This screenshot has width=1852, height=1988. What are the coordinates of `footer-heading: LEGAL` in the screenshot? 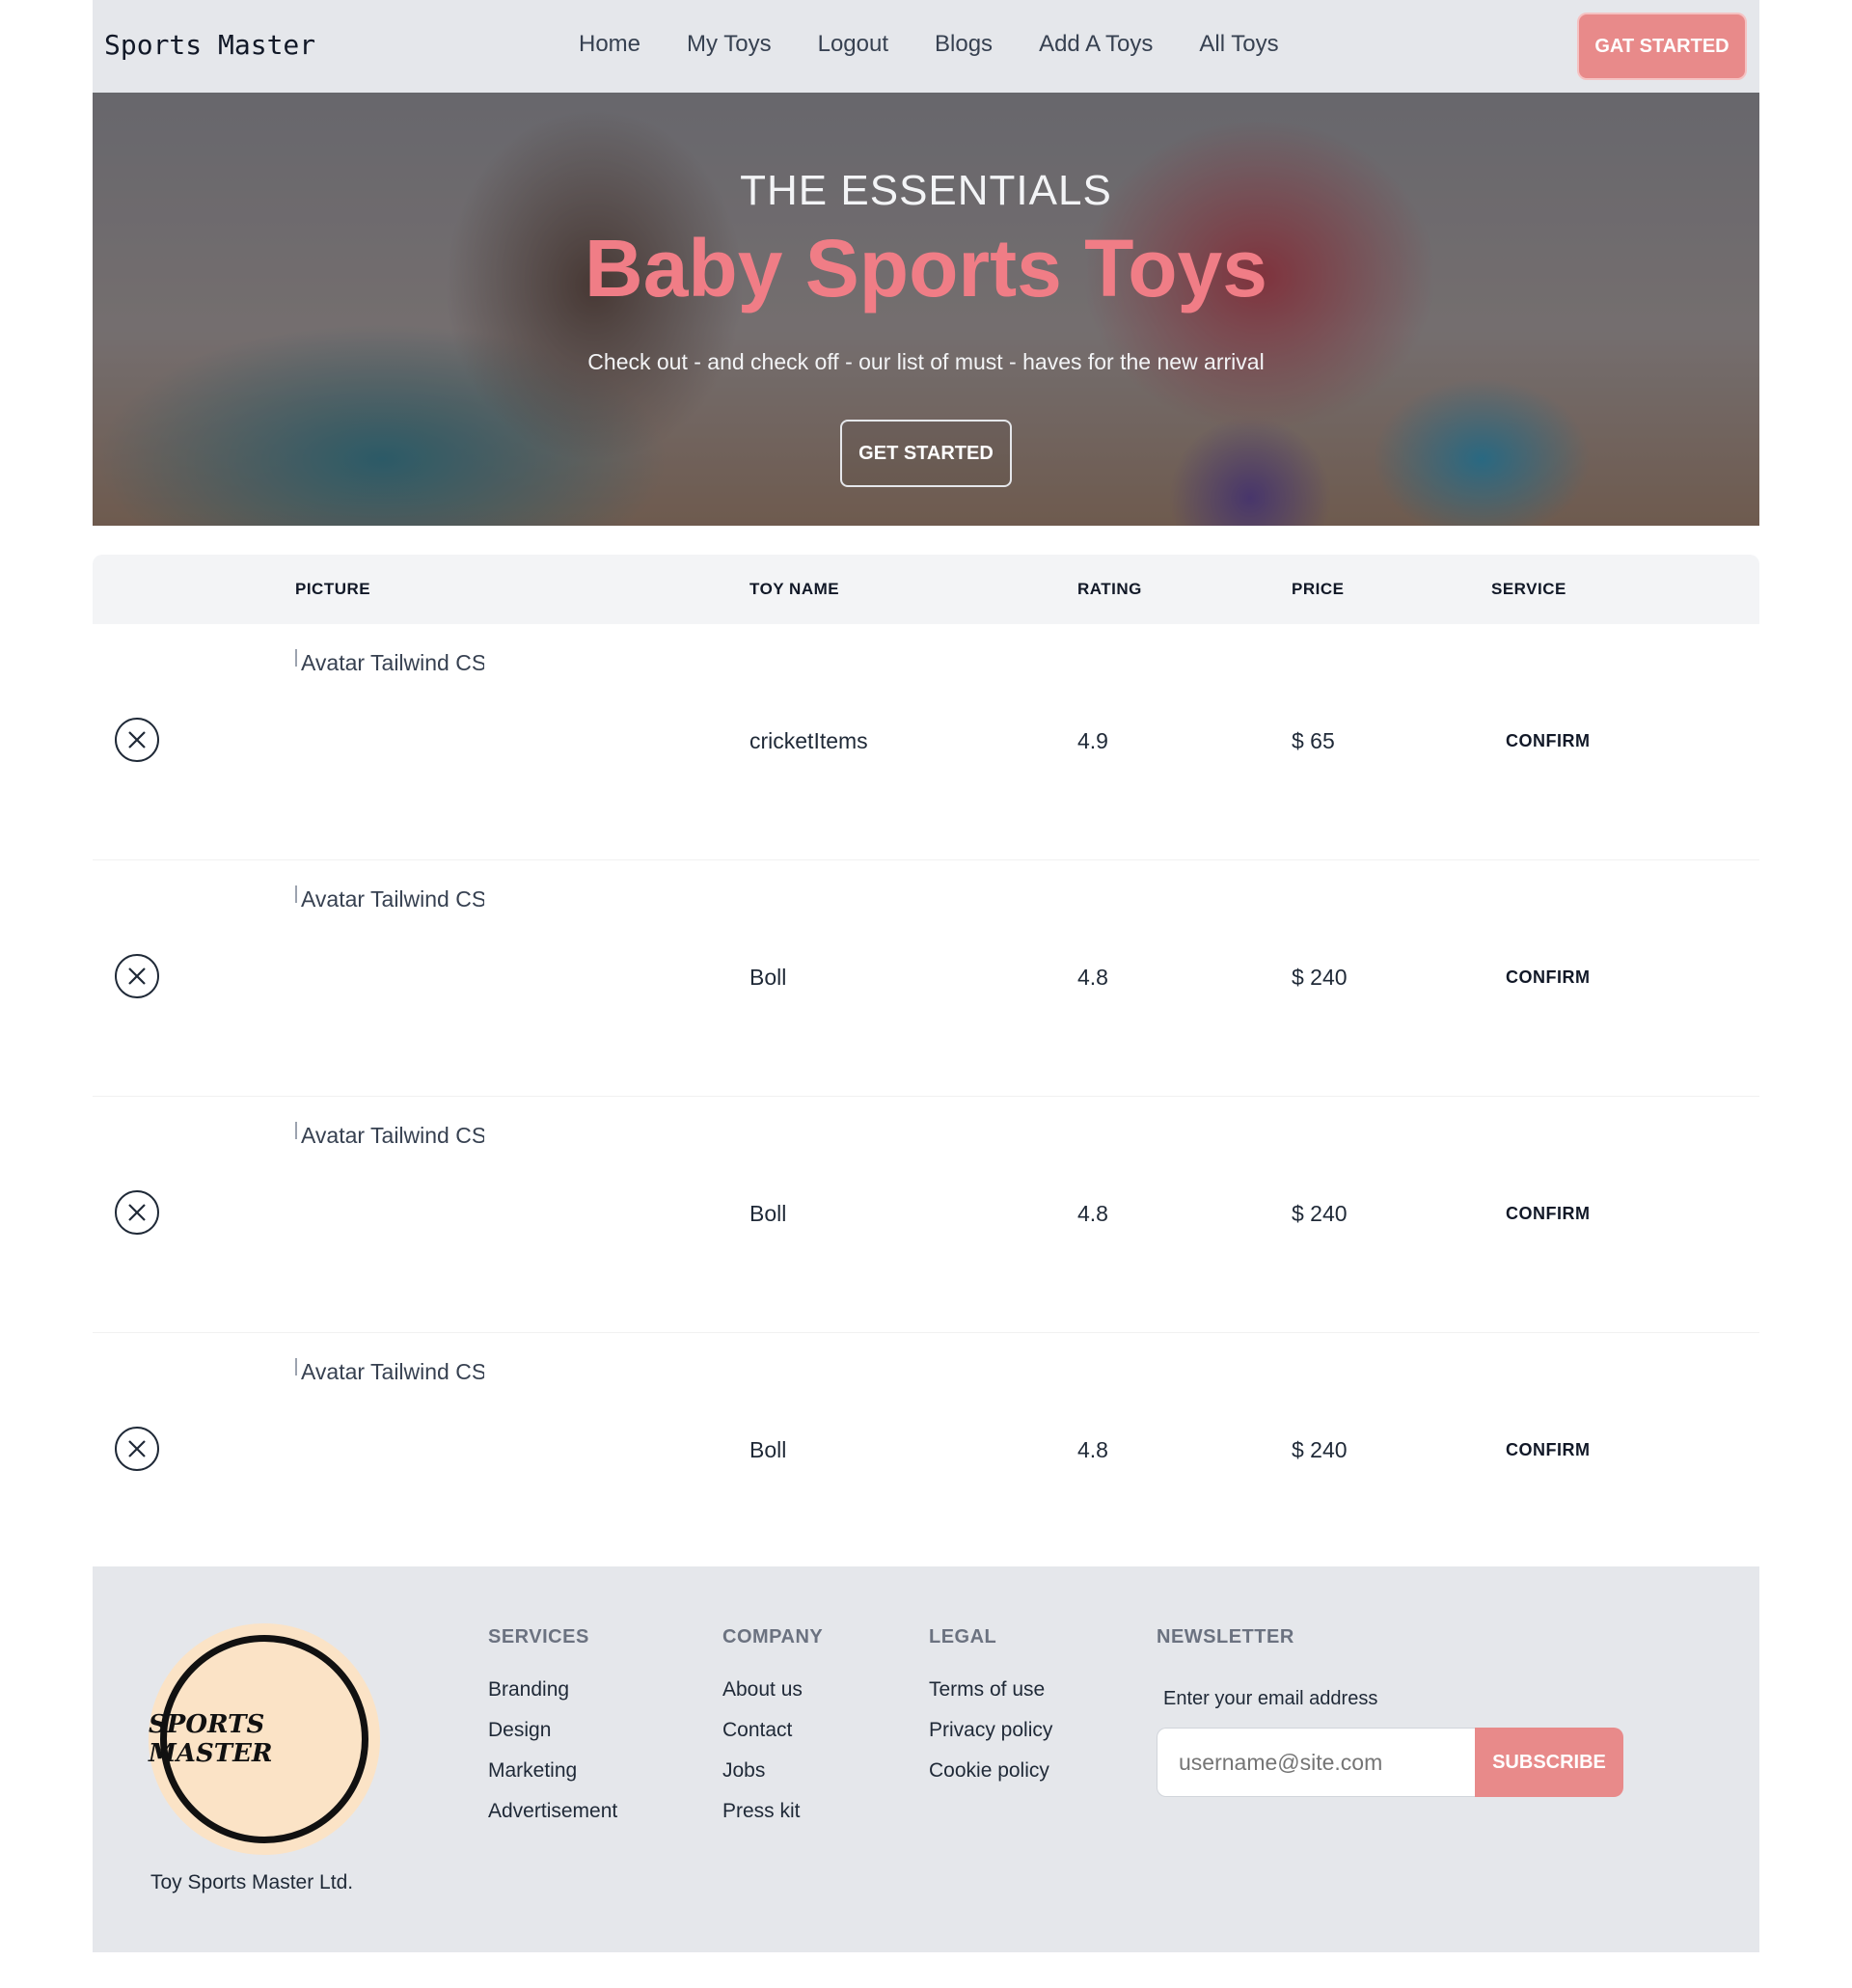 It's located at (963, 1637).